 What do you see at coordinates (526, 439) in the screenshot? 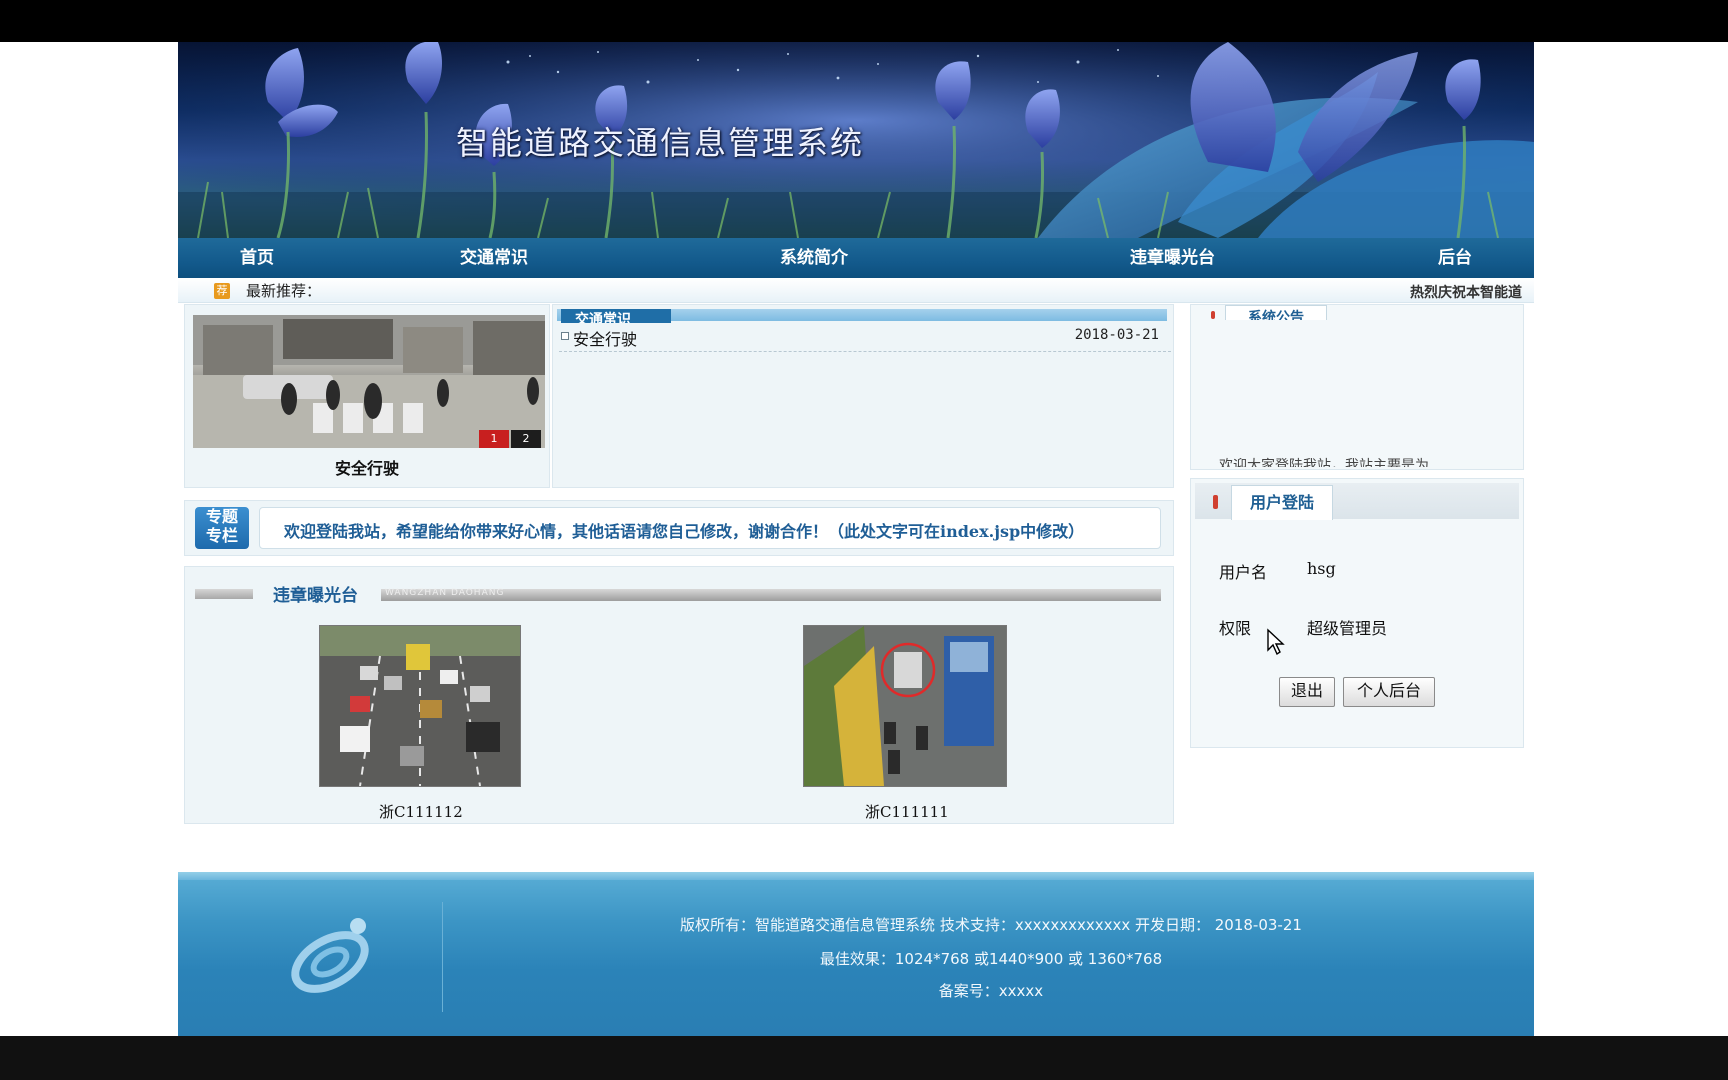
I see `slide-indicator-2: 2` at bounding box center [526, 439].